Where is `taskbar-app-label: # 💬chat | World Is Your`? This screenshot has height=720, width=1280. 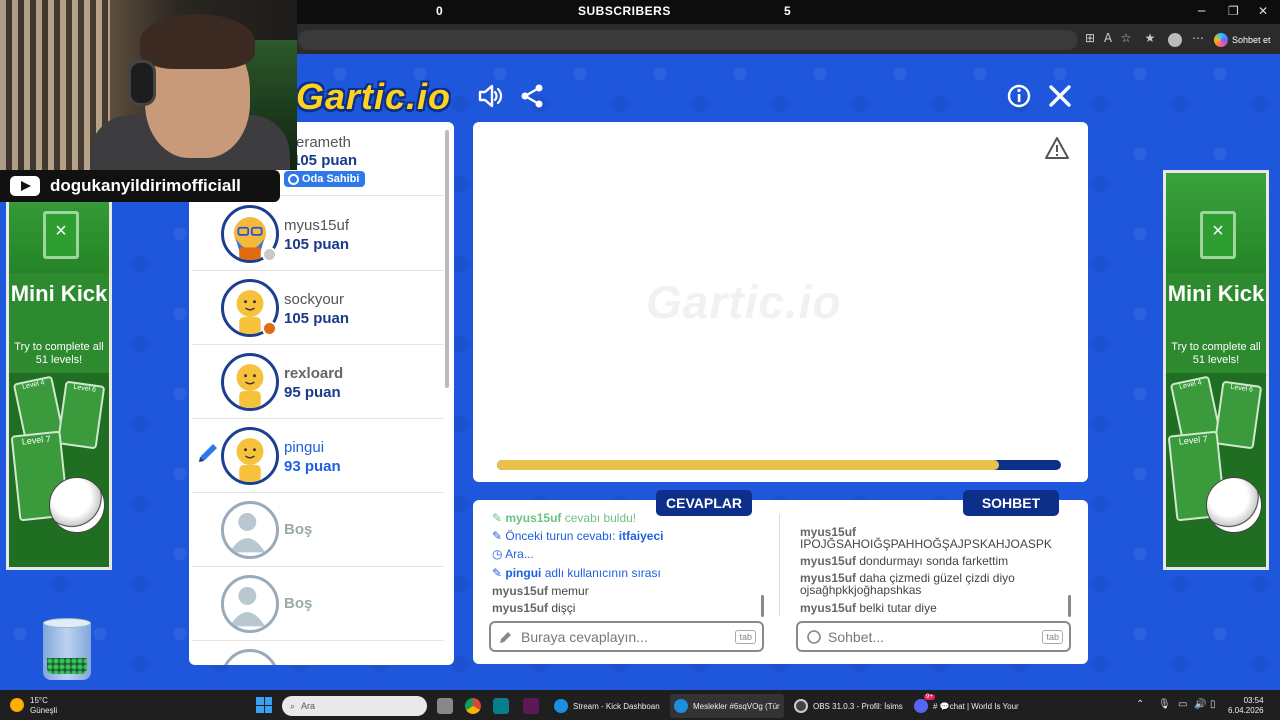
taskbar-app-label: # 💬chat | World Is Your is located at coordinates (976, 706).